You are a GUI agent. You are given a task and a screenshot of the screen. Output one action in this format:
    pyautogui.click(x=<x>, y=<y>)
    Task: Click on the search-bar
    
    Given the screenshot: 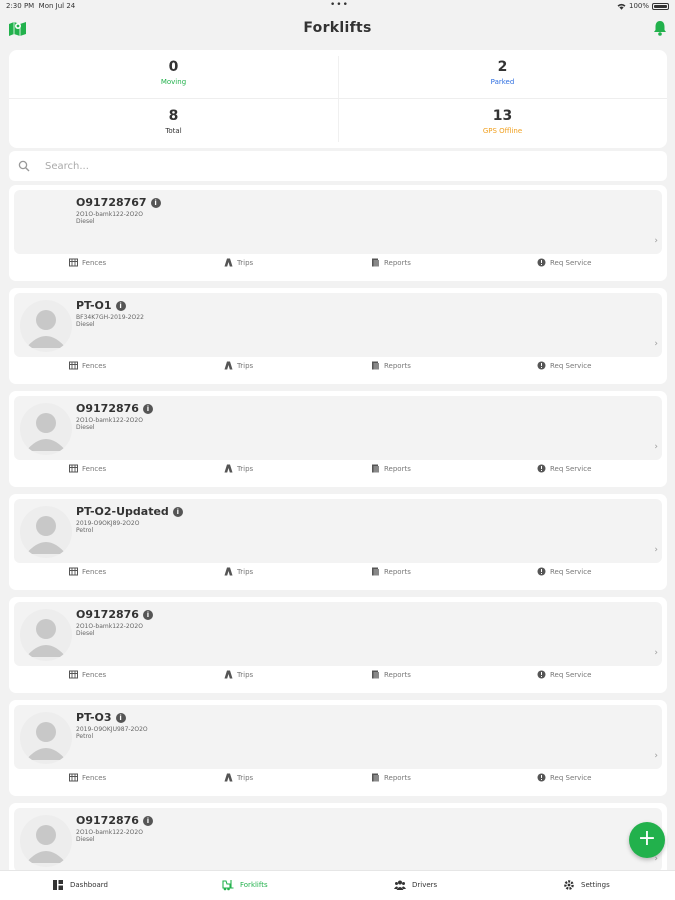 What is the action you would take?
    pyautogui.click(x=338, y=166)
    